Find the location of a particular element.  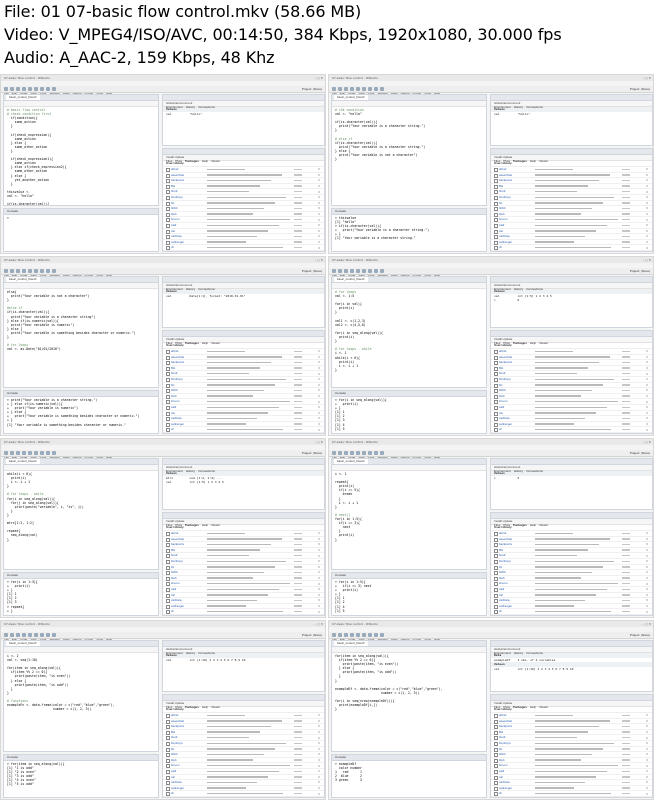

package-name: bindrcpp is located at coordinates (505, 561).